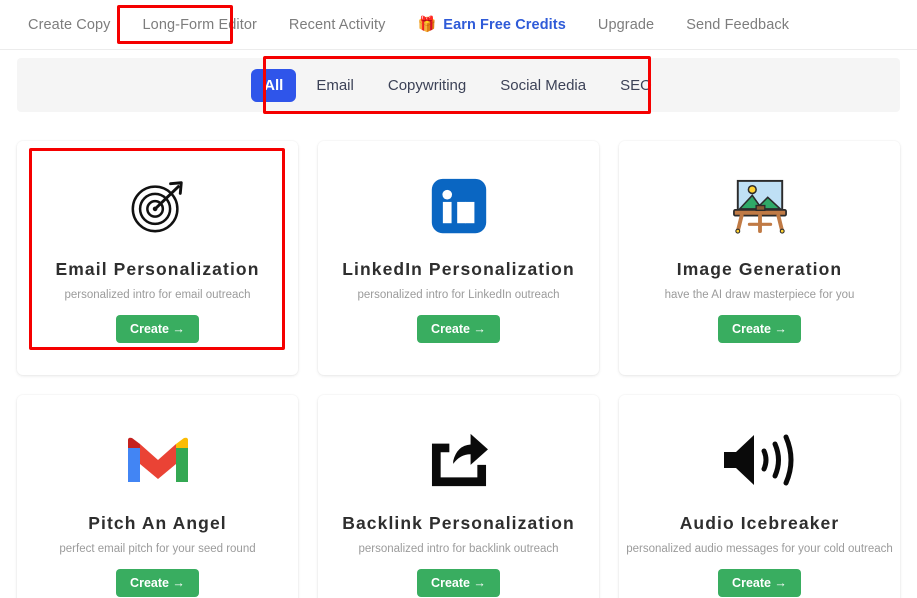  Describe the element at coordinates (157, 295) in the screenshot. I see `card-subtitle: personalized intro for email outreach` at that location.